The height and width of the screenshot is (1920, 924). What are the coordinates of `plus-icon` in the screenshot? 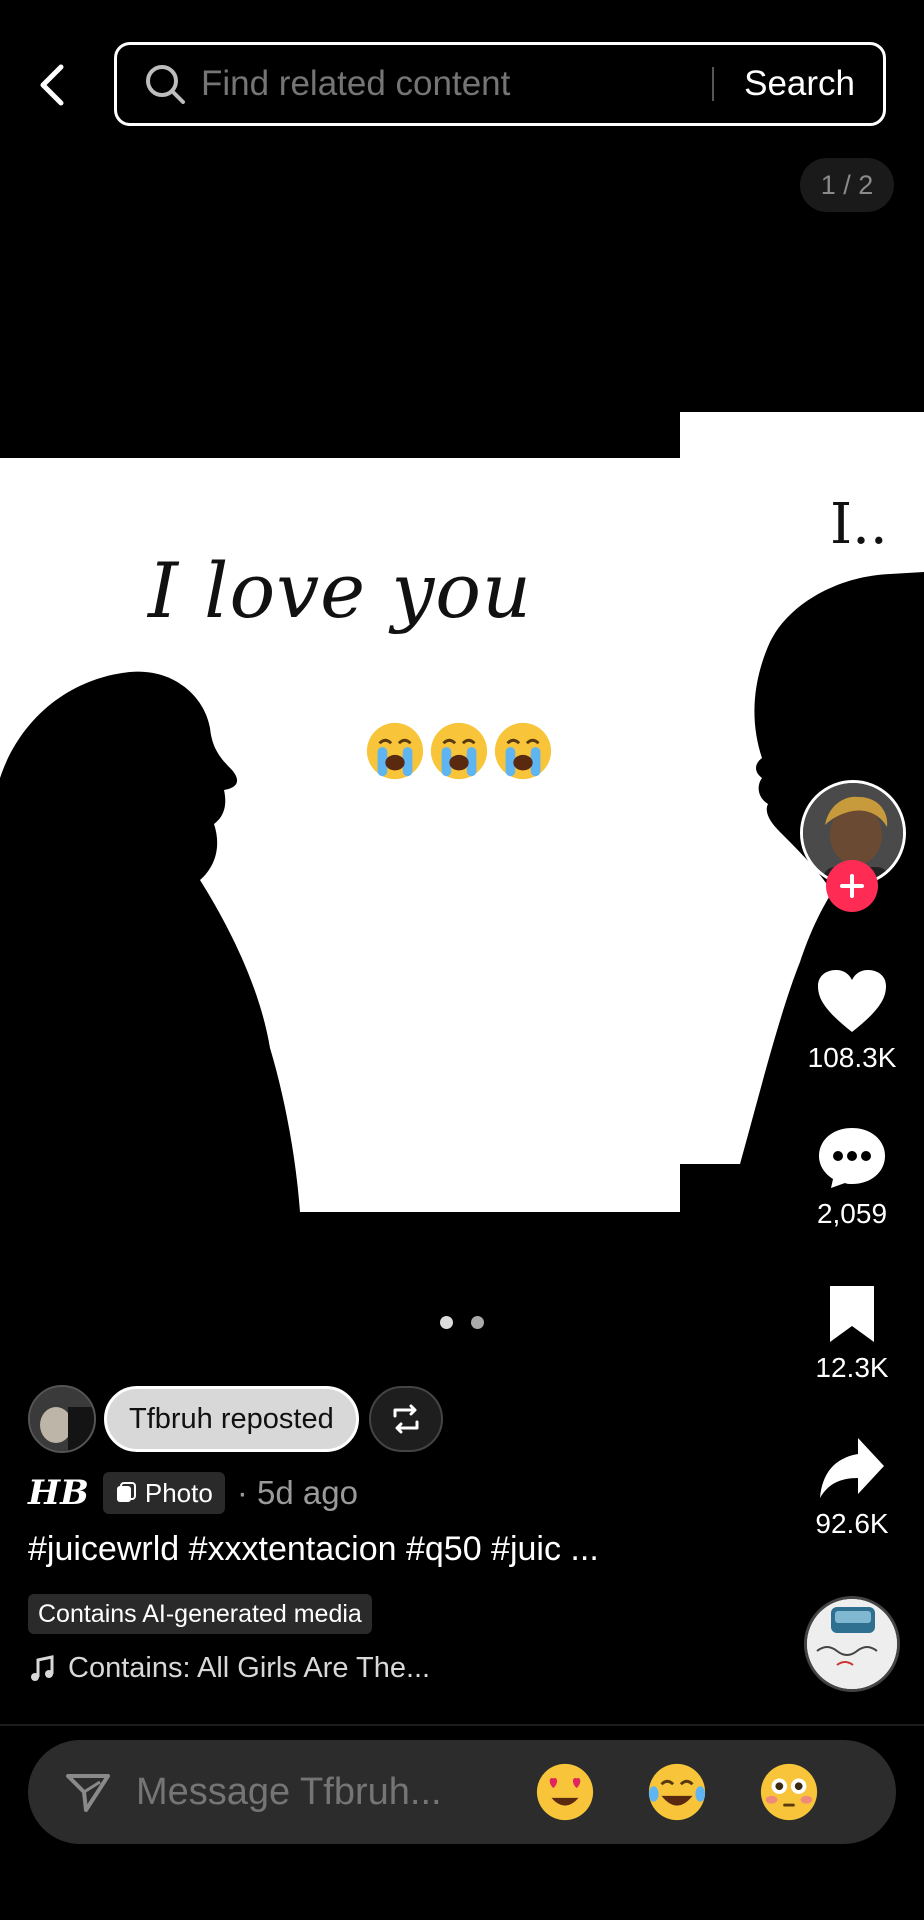 It's located at (852, 886).